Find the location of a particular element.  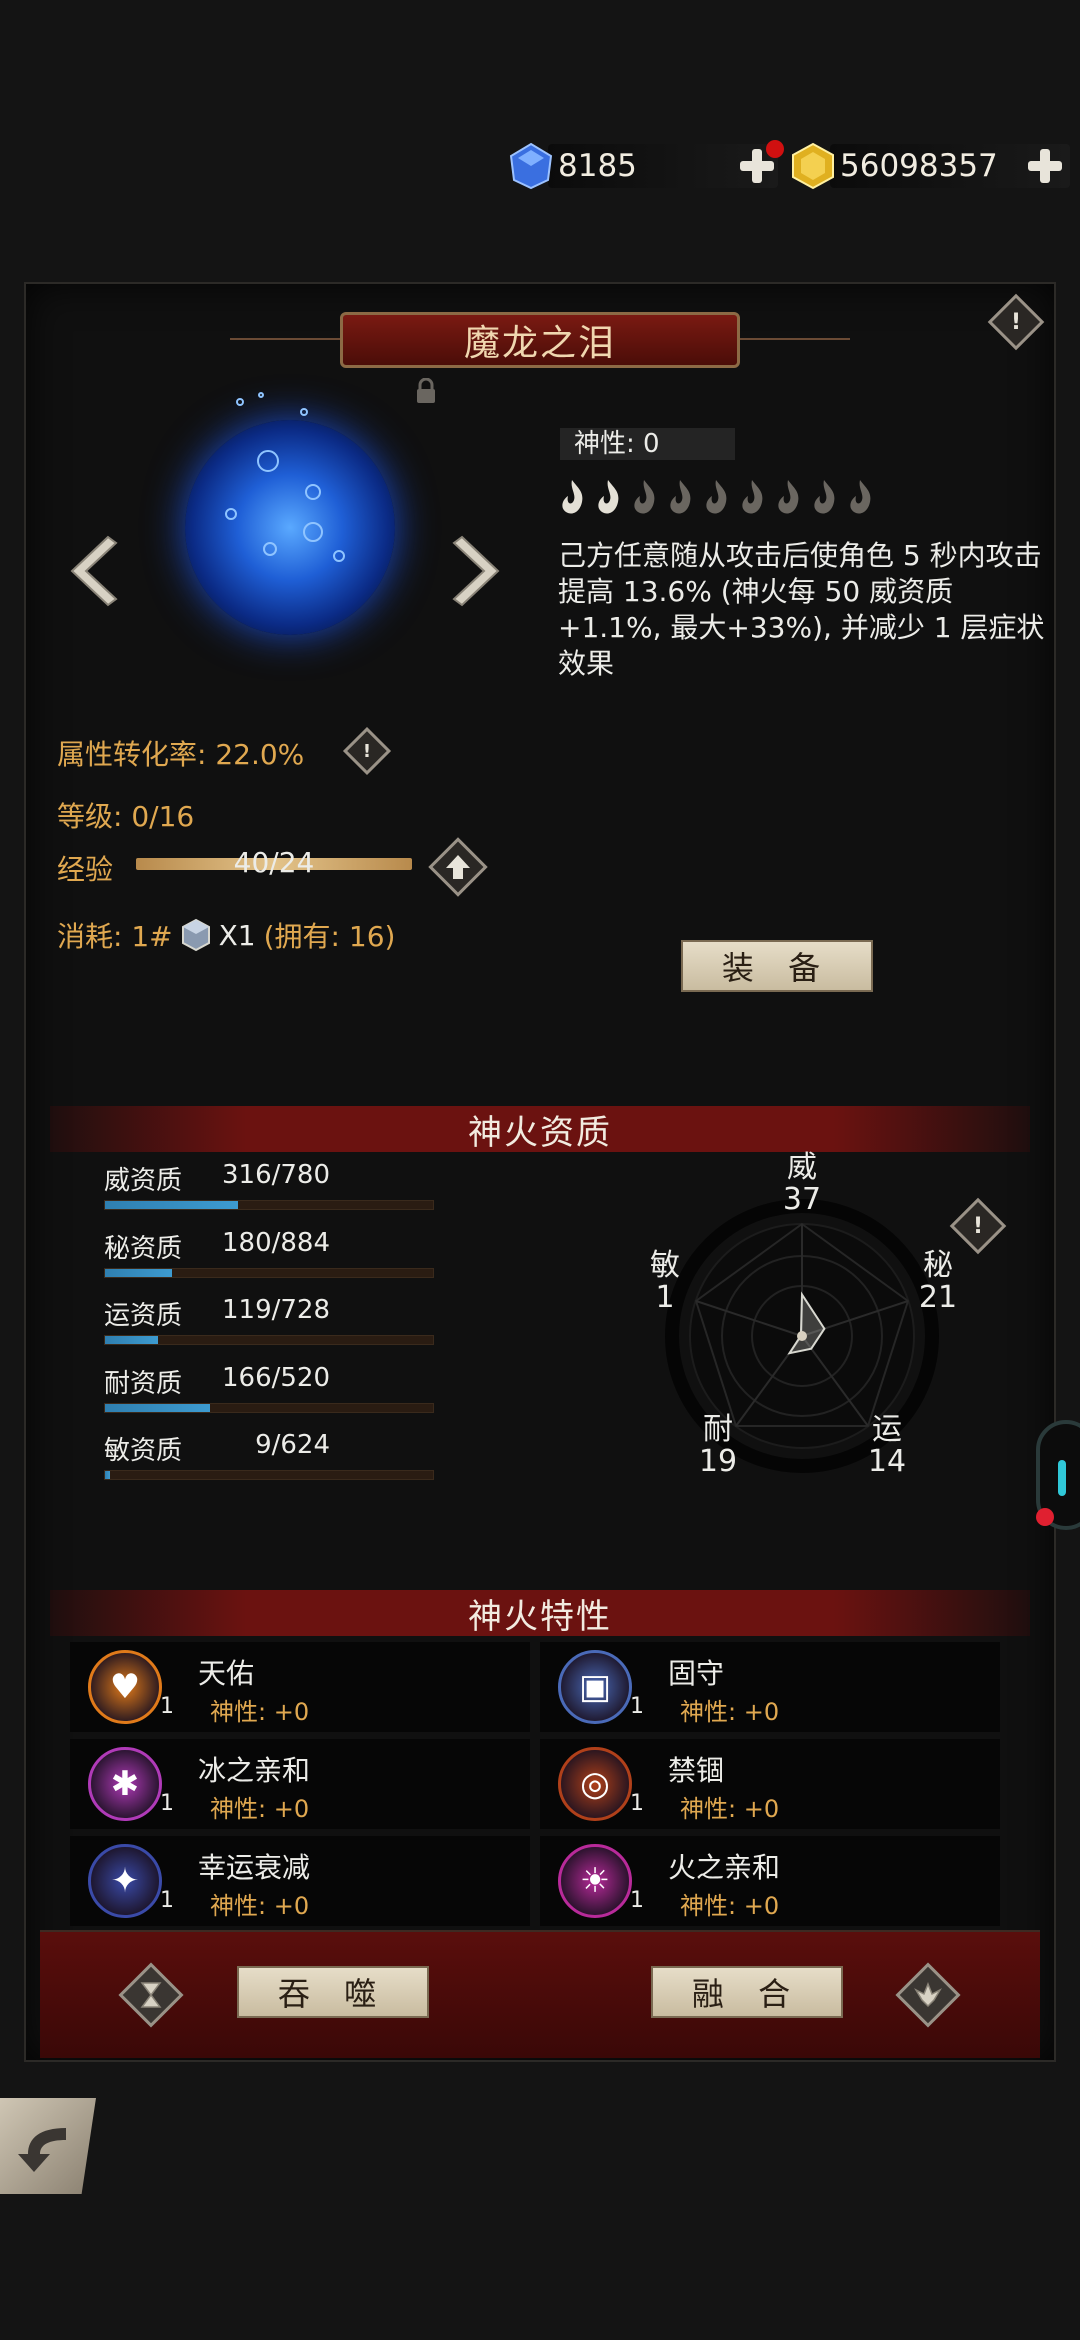

gem-count: 8185 is located at coordinates (597, 166).